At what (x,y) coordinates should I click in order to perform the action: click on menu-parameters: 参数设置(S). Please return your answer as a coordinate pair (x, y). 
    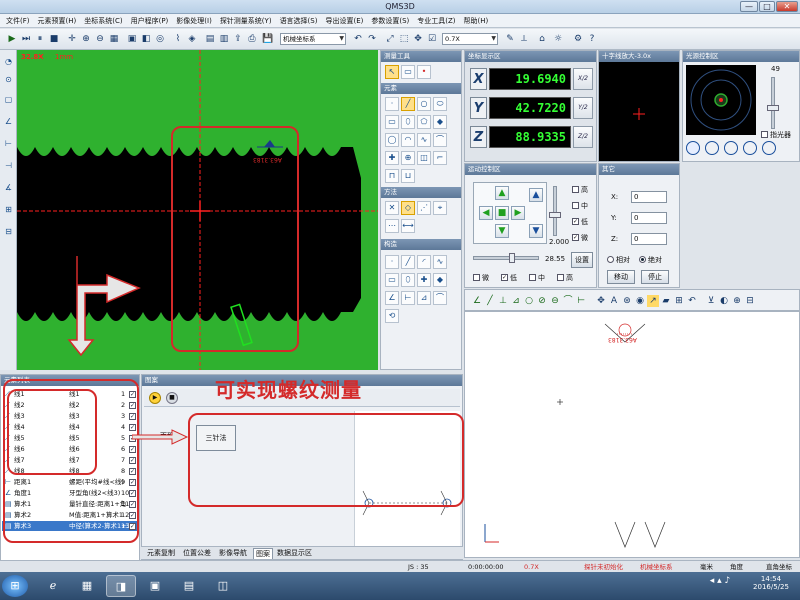
    Looking at the image, I should click on (390, 21).